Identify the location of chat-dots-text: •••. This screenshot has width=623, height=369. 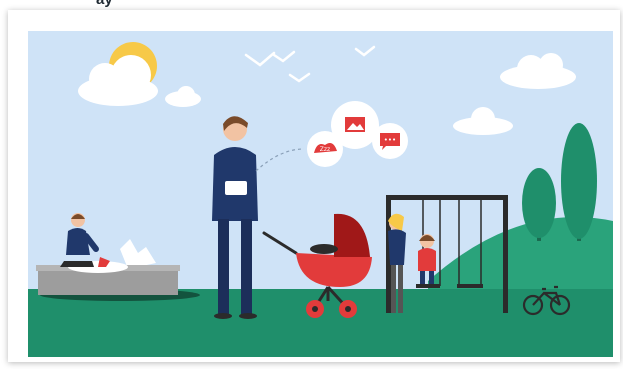
(390, 140).